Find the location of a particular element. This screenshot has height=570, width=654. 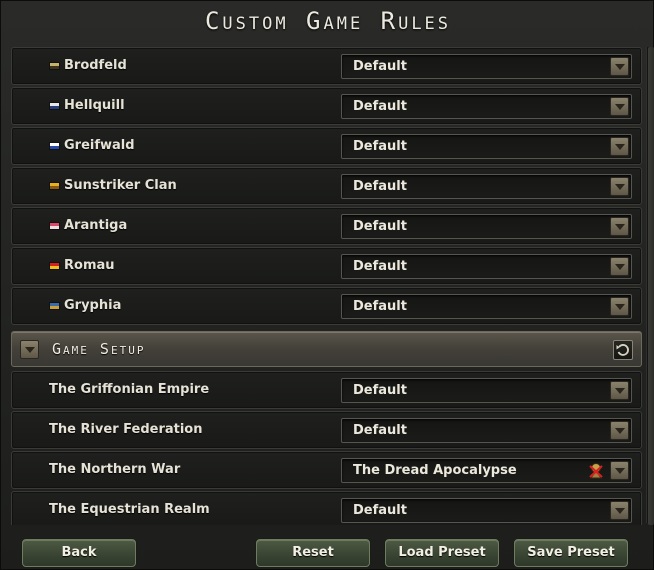

rule-row-greifwald: Greifwald Default is located at coordinates (326, 146).